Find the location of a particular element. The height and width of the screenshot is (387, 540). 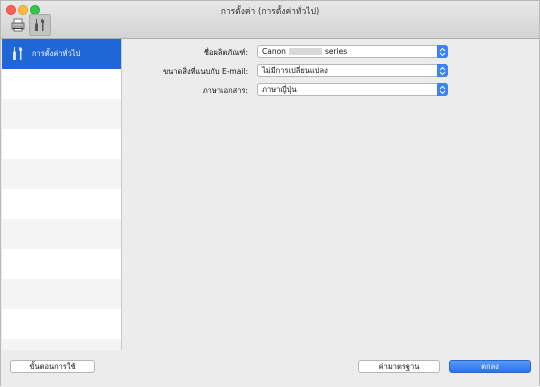

attachment-size-label: ขนาดสิ่งที่แนบกับ E-mail: is located at coordinates (205, 71).